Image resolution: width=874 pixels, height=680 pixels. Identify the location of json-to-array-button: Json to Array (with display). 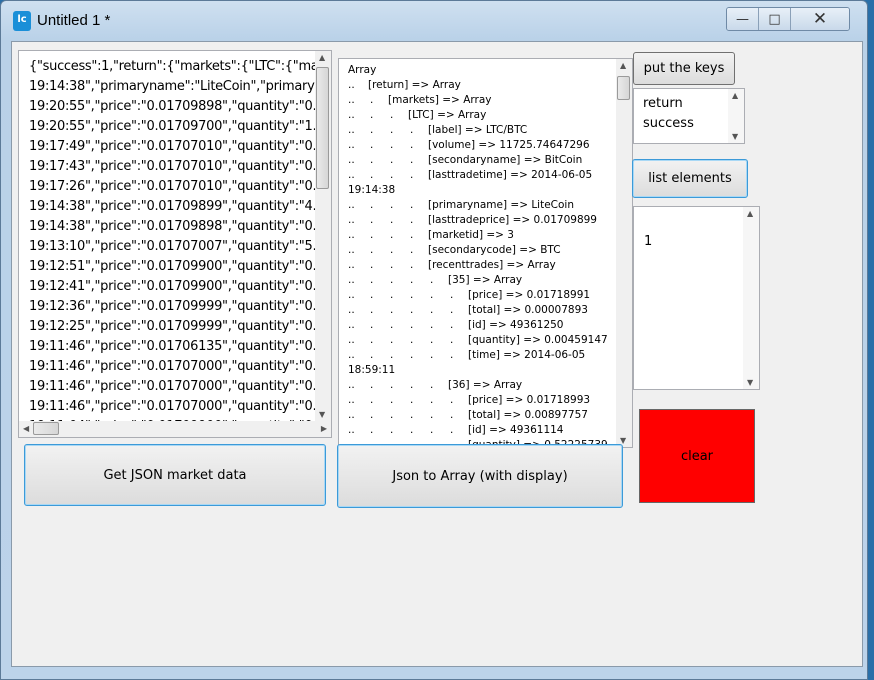
(480, 476).